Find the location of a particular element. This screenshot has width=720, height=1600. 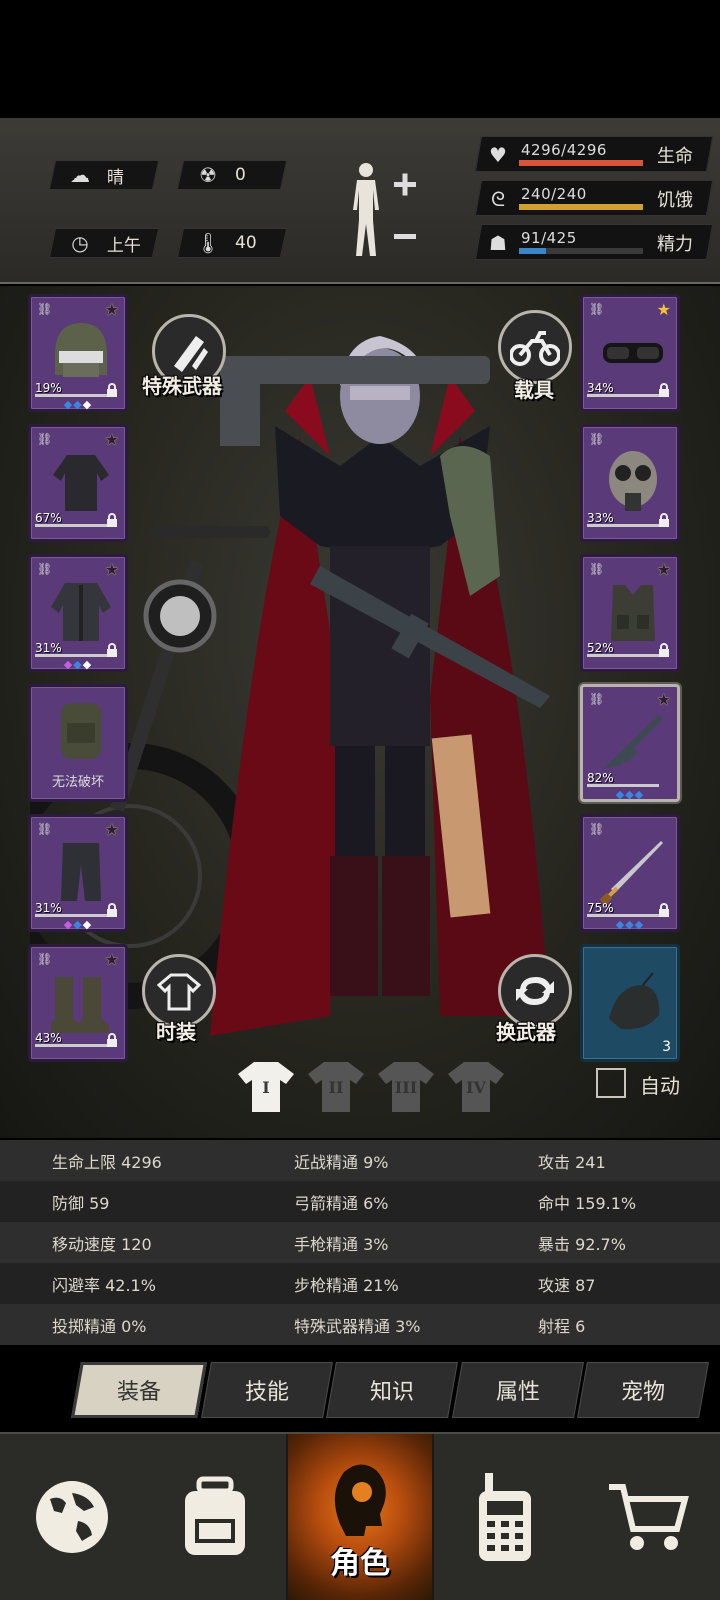

outfit-tab-1: I is located at coordinates (266, 1086).